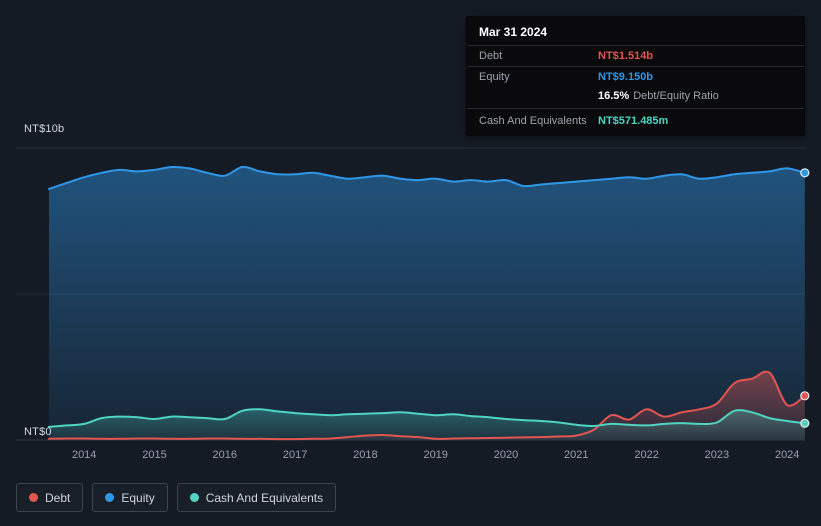 The image size is (821, 526). What do you see at coordinates (58, 497) in the screenshot?
I see `legend-debt-label: Debt` at bounding box center [58, 497].